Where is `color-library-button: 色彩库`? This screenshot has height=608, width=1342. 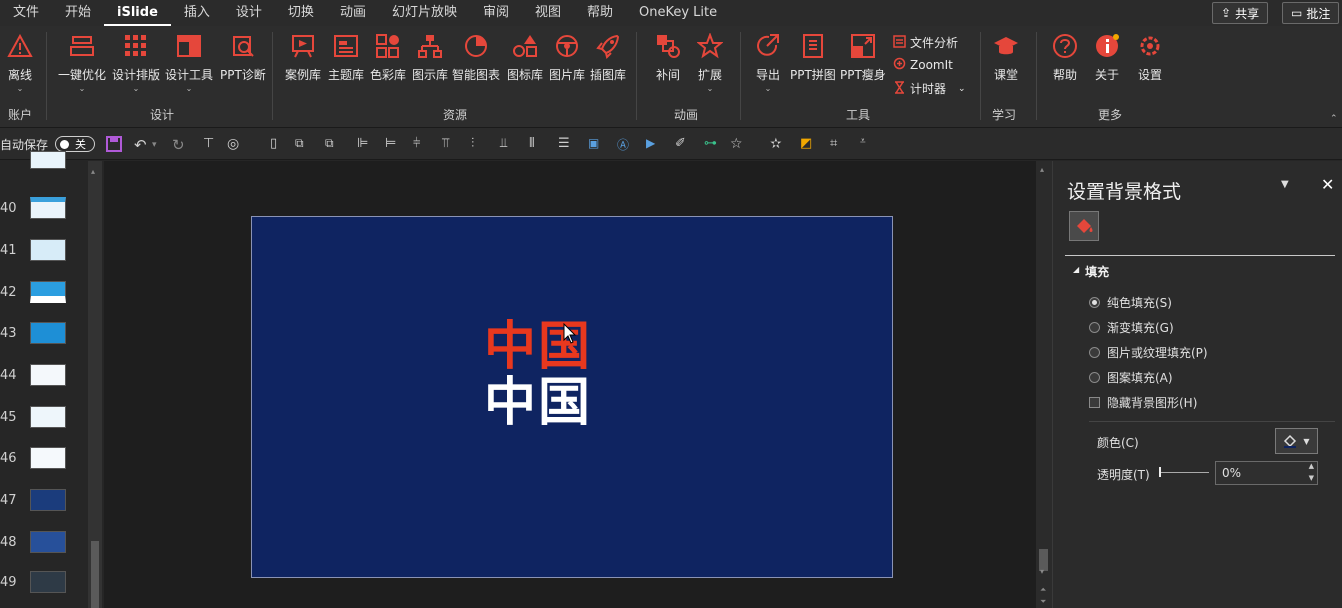 color-library-button: 色彩库 is located at coordinates (388, 57).